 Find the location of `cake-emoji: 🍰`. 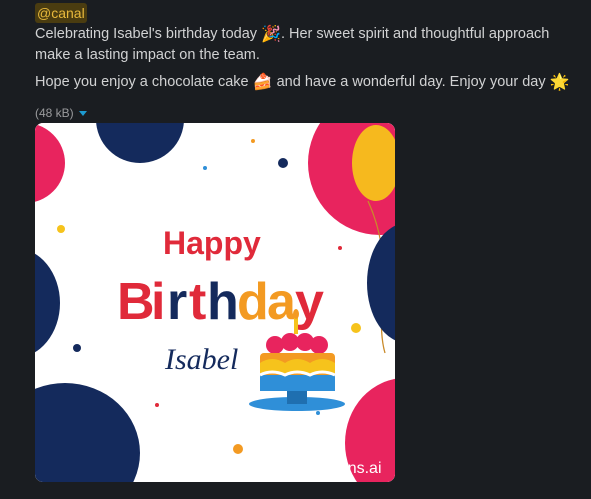

cake-emoji: 🍰 is located at coordinates (262, 82).